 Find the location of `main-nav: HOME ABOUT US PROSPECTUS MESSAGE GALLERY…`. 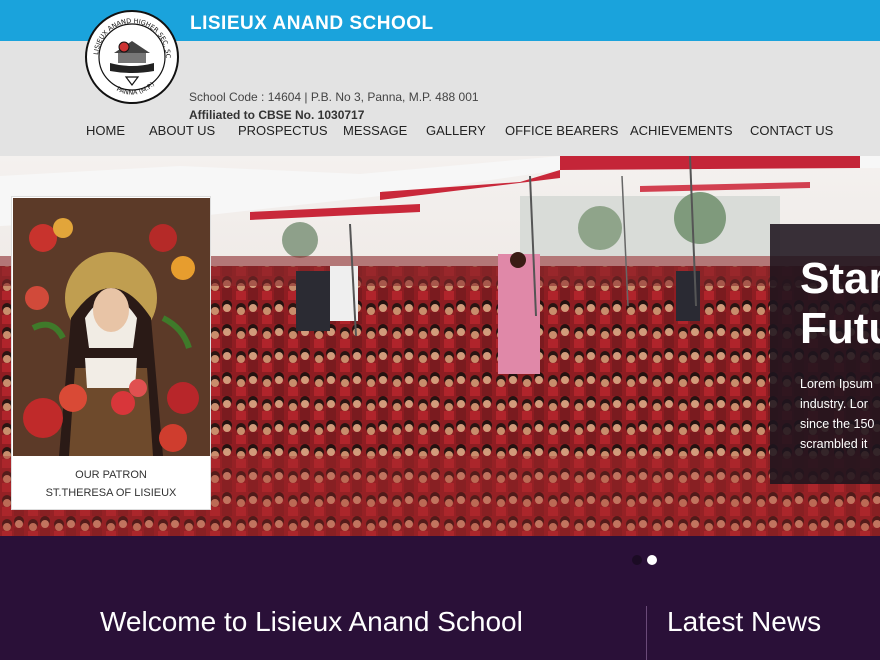

main-nav: HOME ABOUT US PROSPECTUS MESSAGE GALLERY… is located at coordinates (440, 132).